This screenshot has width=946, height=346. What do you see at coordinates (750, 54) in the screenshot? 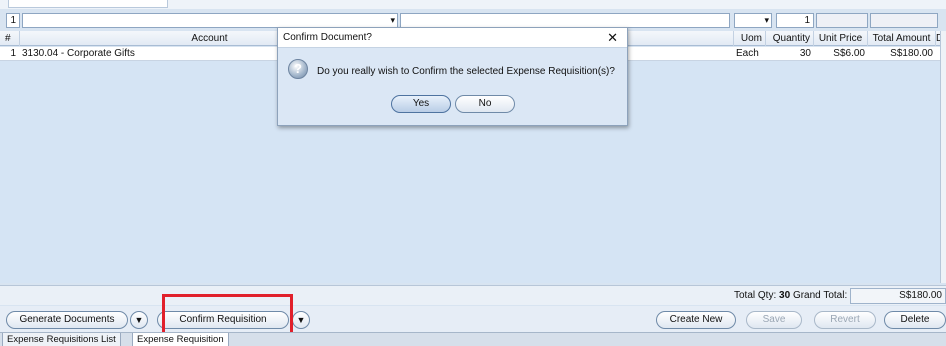
I see `row-uom: Each` at bounding box center [750, 54].